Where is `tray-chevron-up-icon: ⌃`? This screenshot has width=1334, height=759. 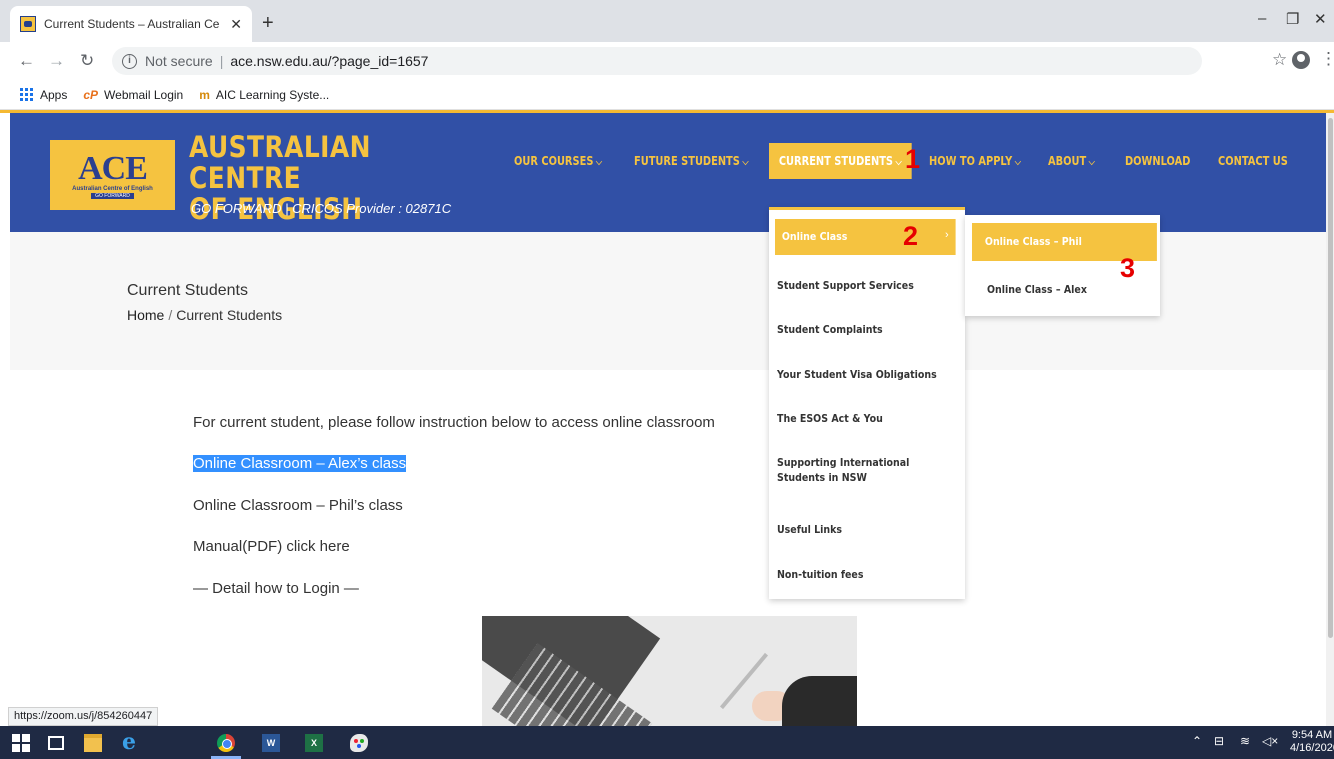
tray-chevron-up-icon: ⌃ is located at coordinates (1197, 741).